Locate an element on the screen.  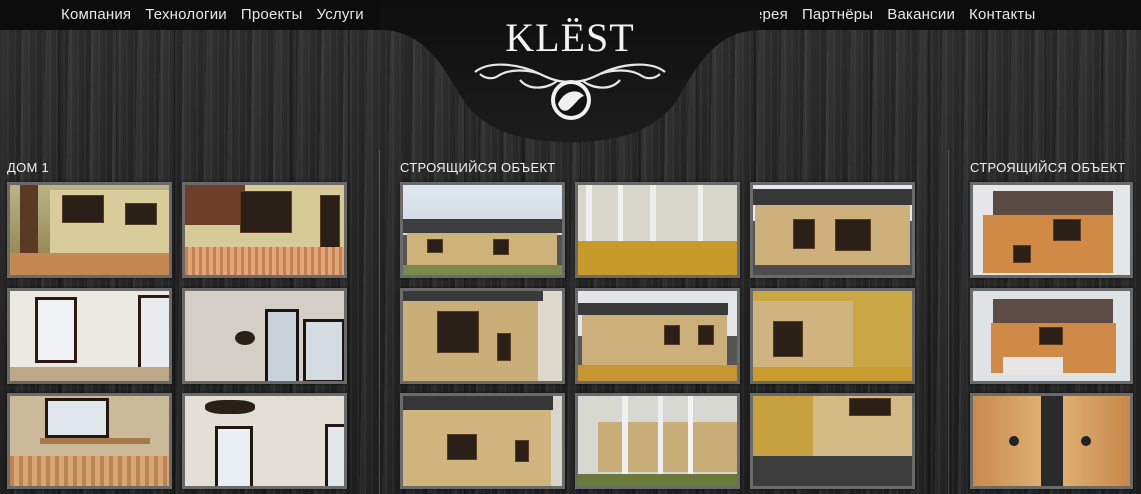
site-logo: KLЁST is located at coordinates (570, 75).